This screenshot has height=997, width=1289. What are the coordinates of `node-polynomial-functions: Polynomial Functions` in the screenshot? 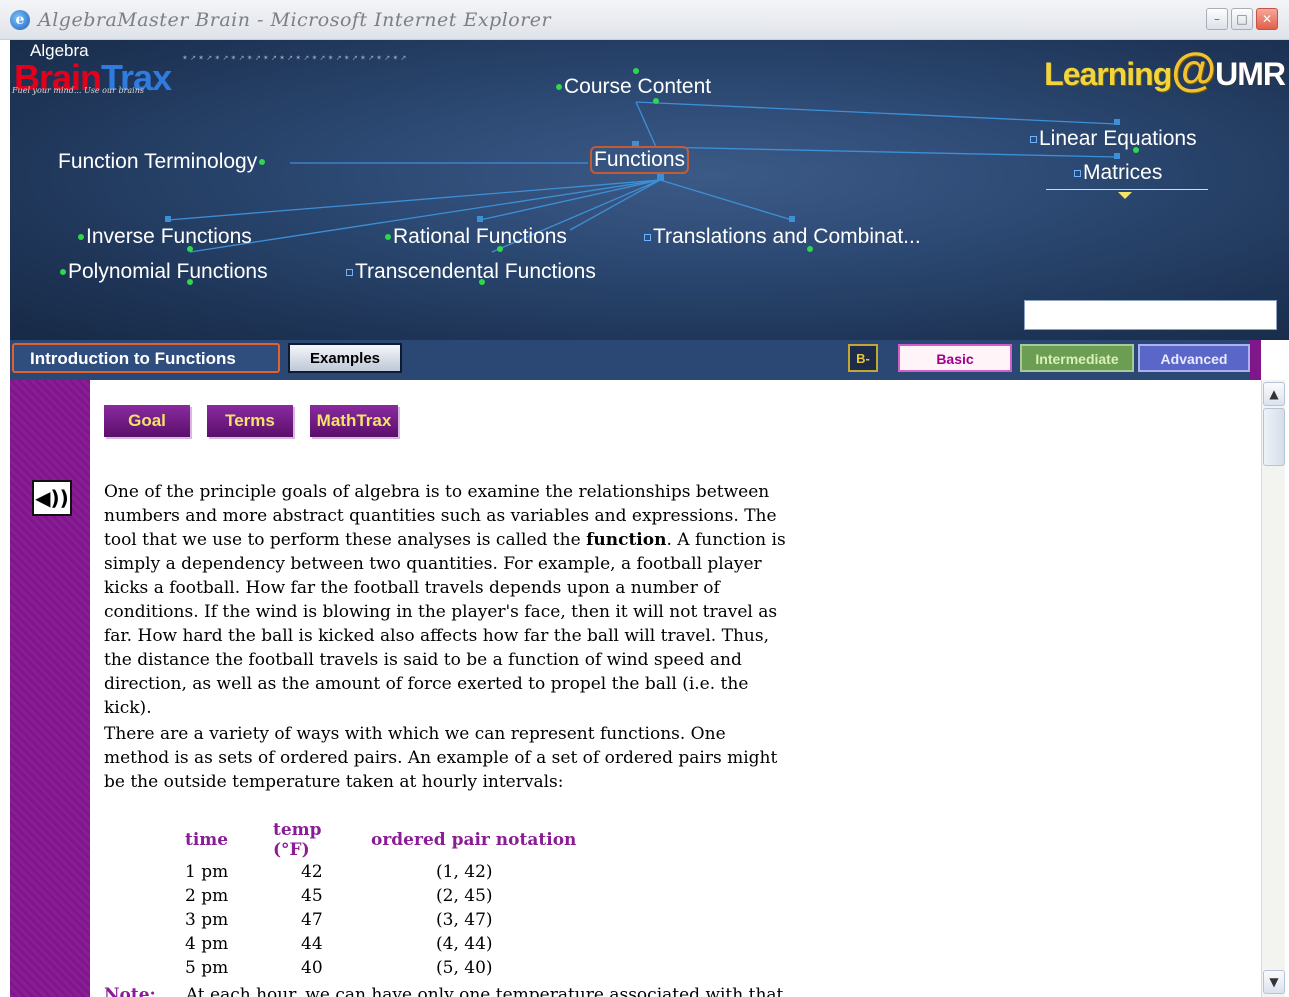 It's located at (164, 272).